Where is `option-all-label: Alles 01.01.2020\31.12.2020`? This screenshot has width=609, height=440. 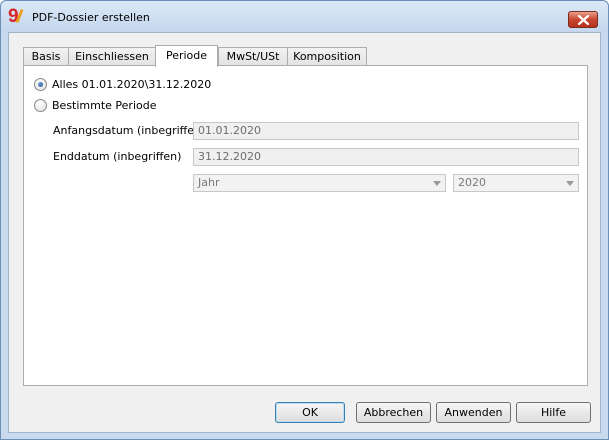 option-all-label: Alles 01.01.2020\31.12.2020 is located at coordinates (132, 84).